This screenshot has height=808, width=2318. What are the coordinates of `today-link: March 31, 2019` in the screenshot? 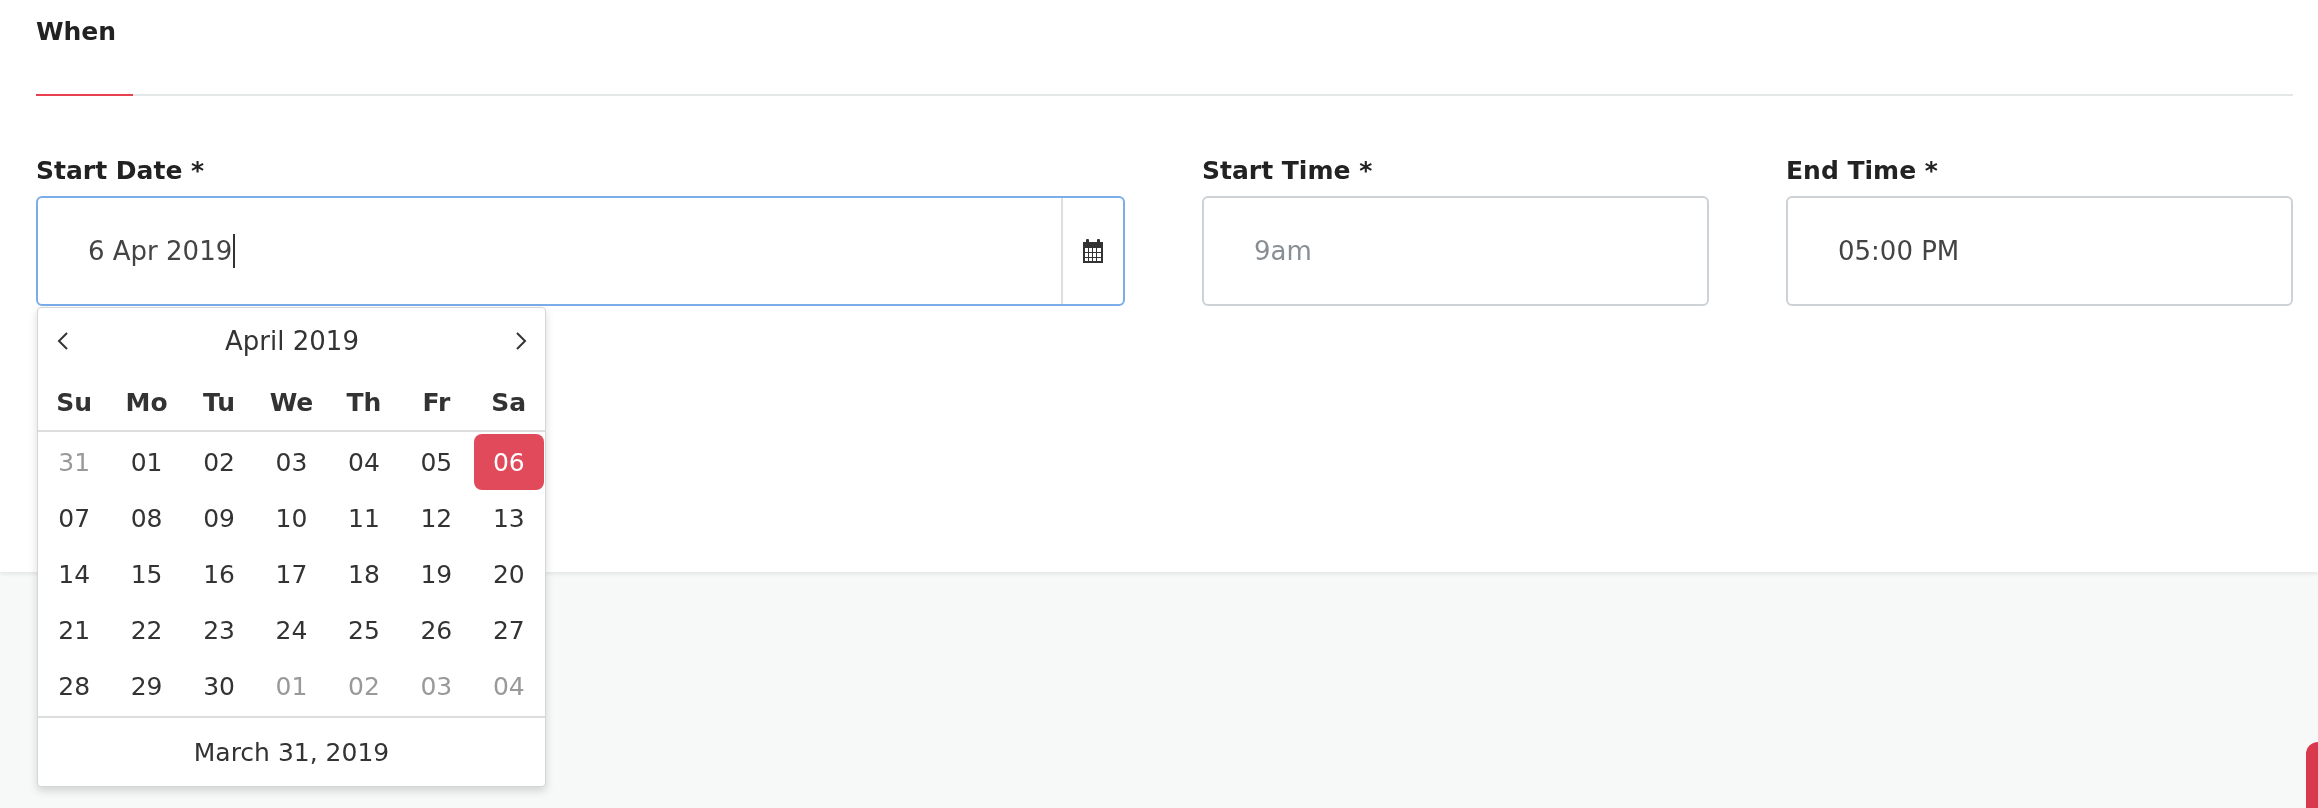 It's located at (291, 752).